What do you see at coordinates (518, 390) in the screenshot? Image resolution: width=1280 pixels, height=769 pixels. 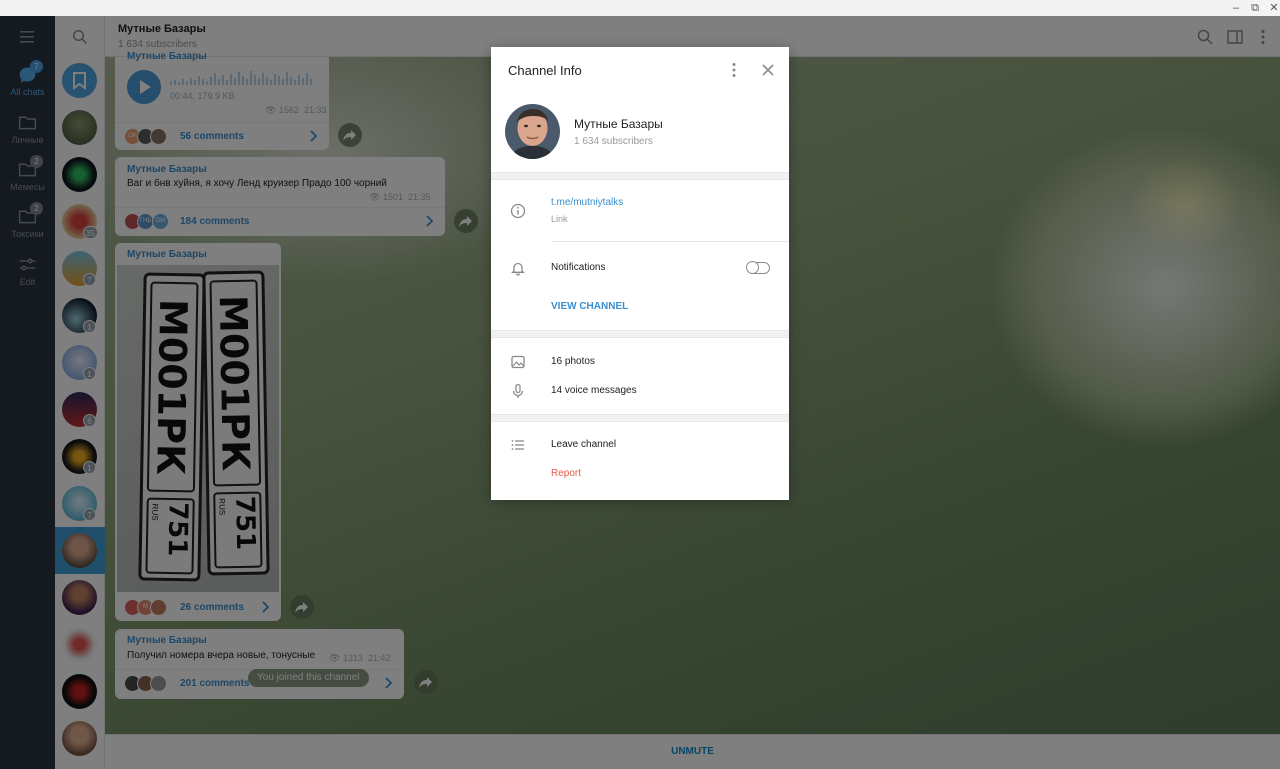 I see `microphone-icon` at bounding box center [518, 390].